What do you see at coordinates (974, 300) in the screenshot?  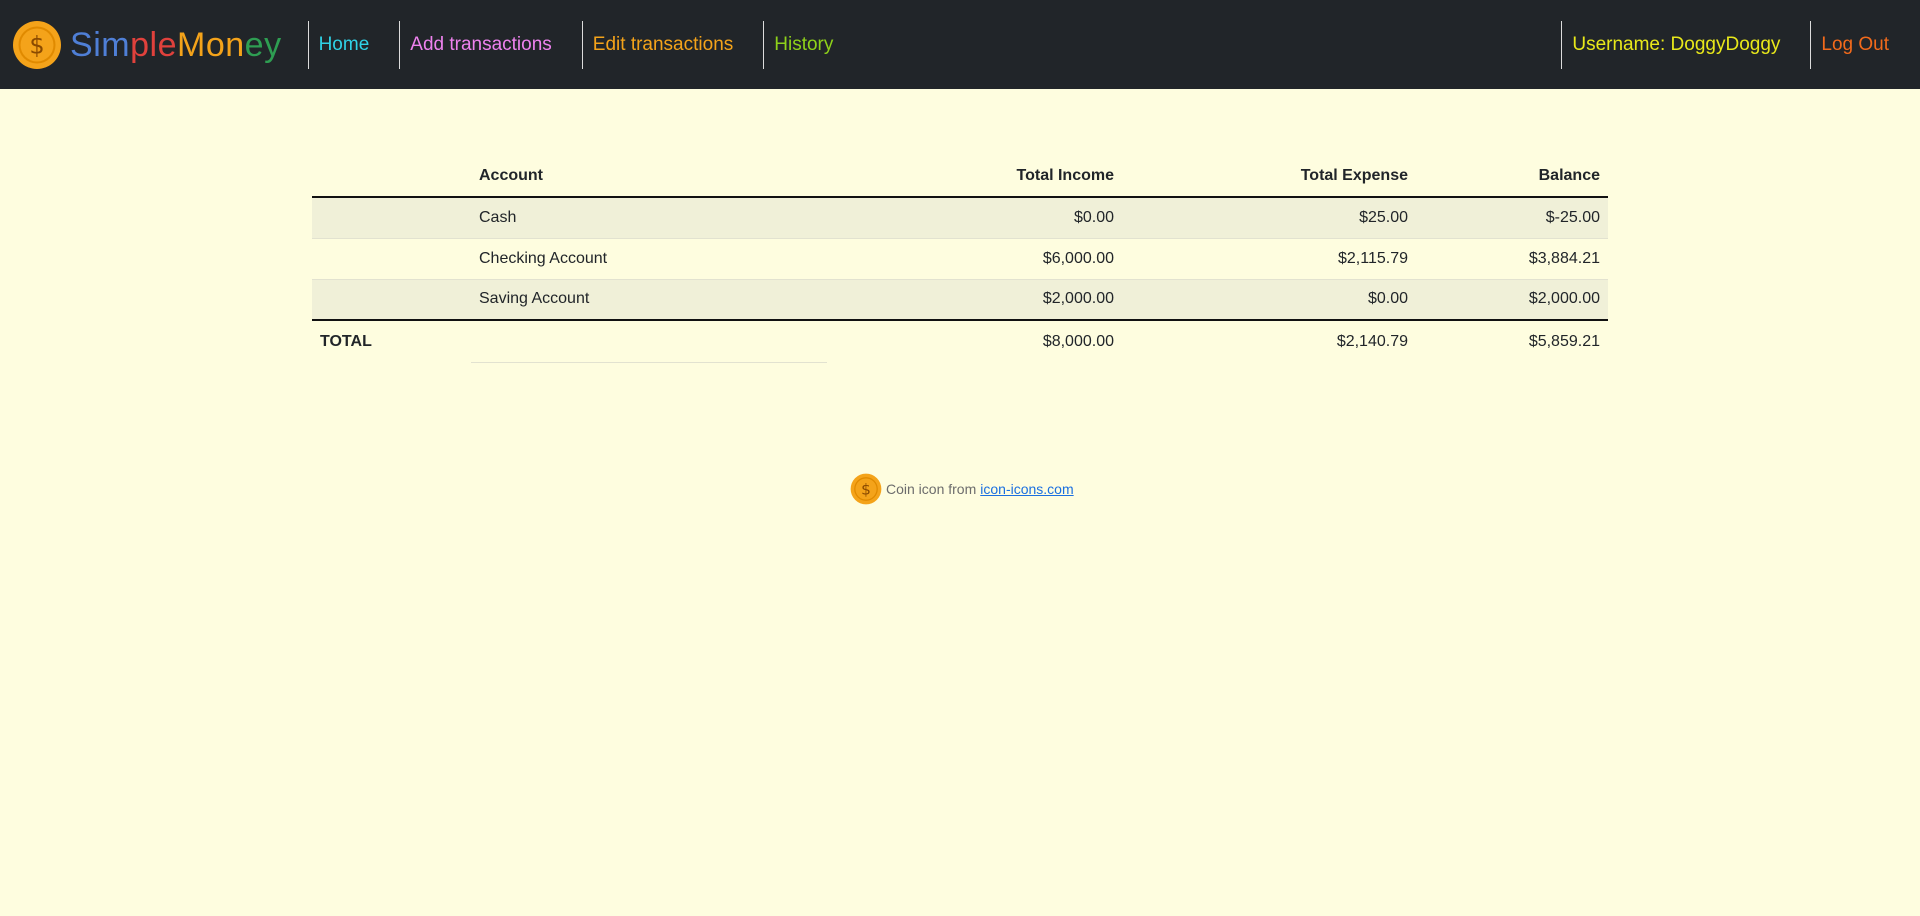 I see `income-cell: $2,000.00` at bounding box center [974, 300].